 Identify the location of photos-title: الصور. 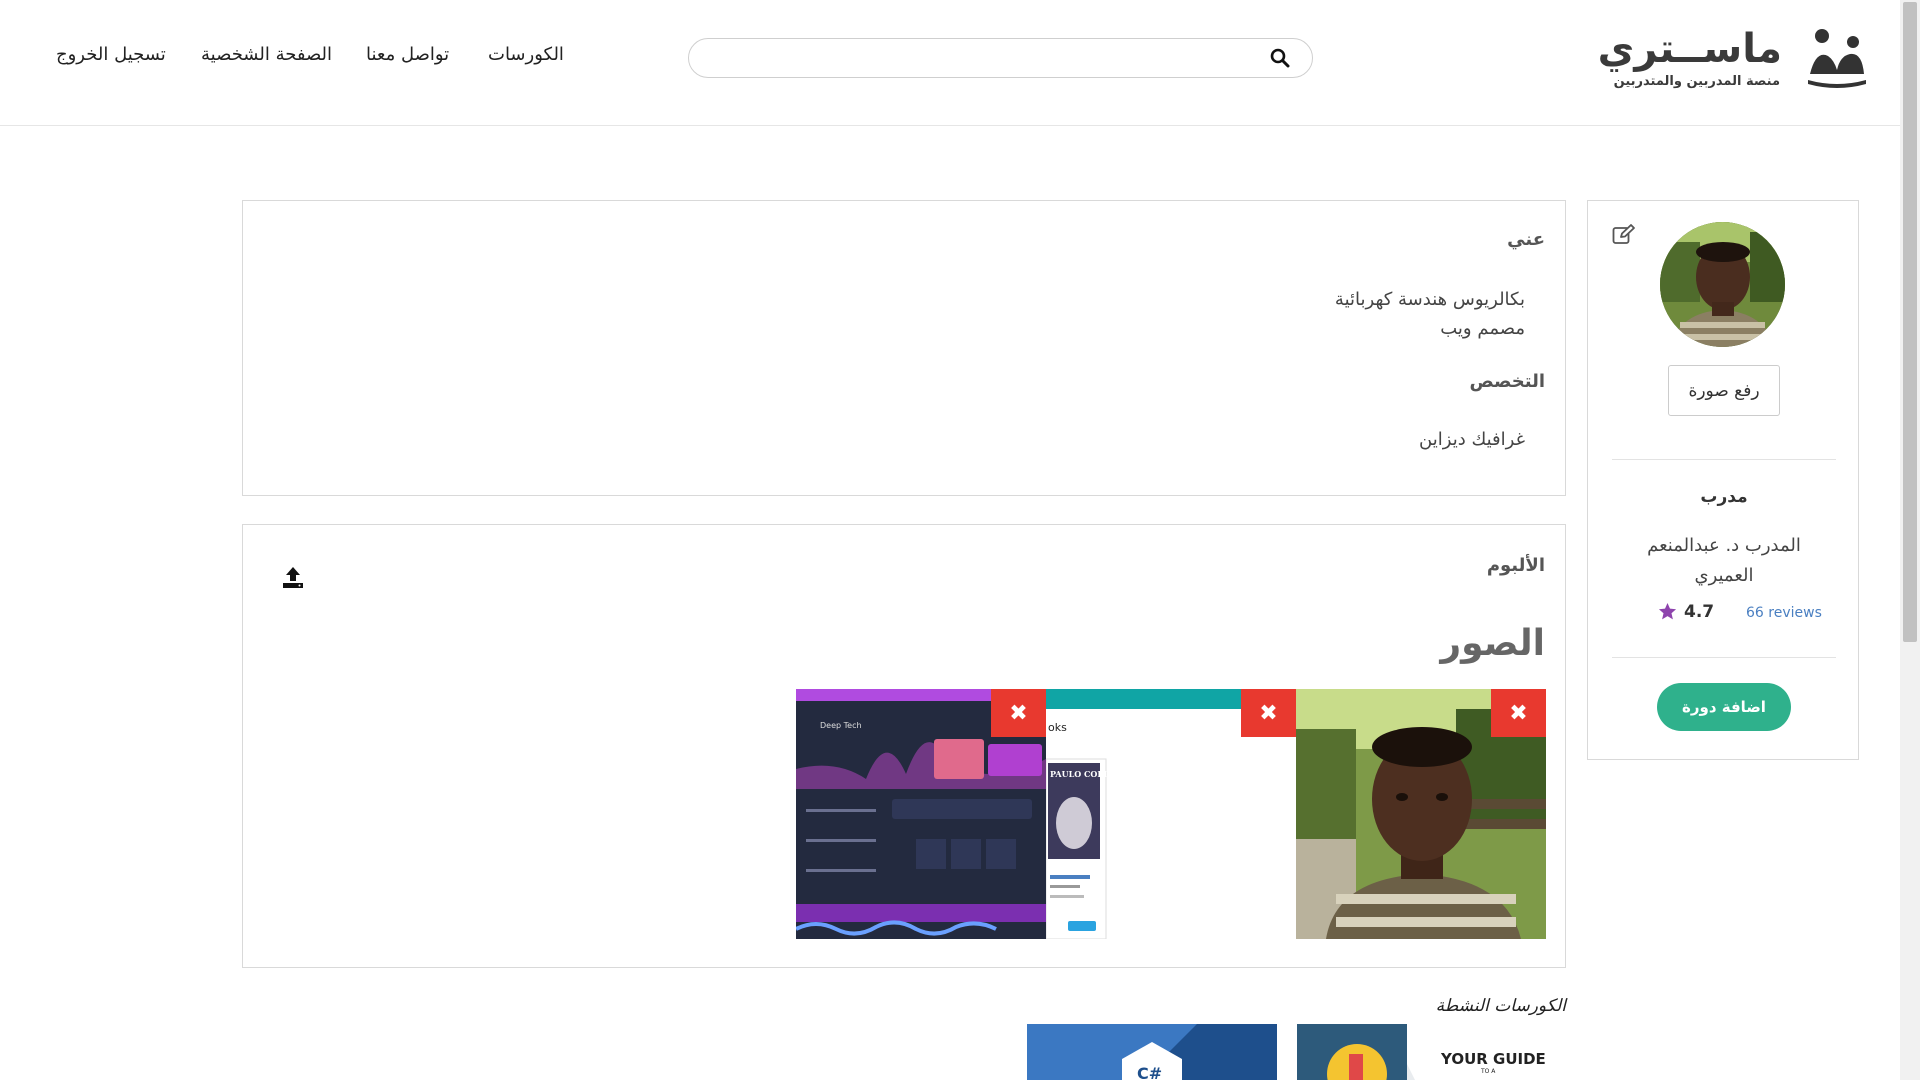
(1492, 643).